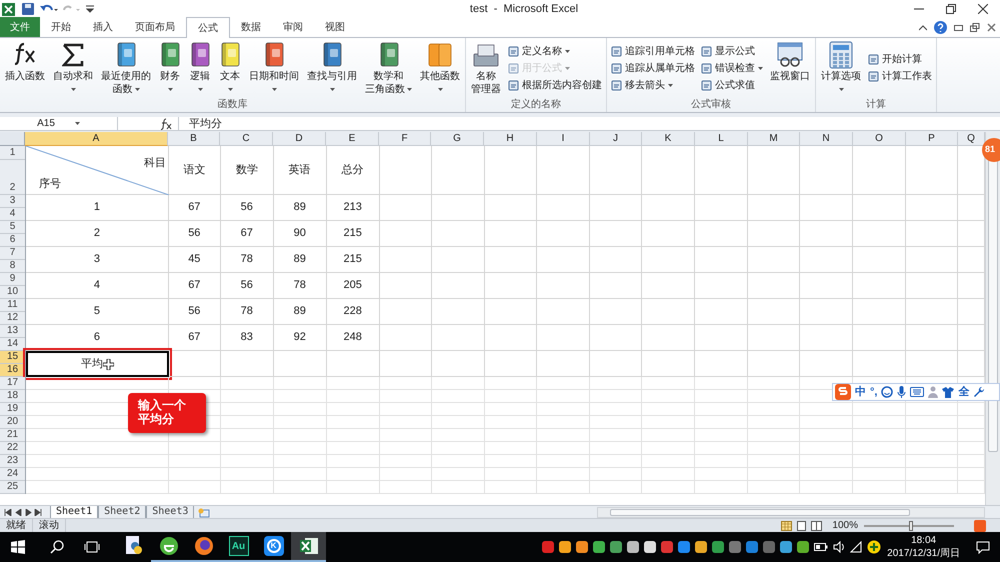 The width and height of the screenshot is (1000, 562). Describe the element at coordinates (12, 240) in the screenshot. I see `row-header: 6` at that location.